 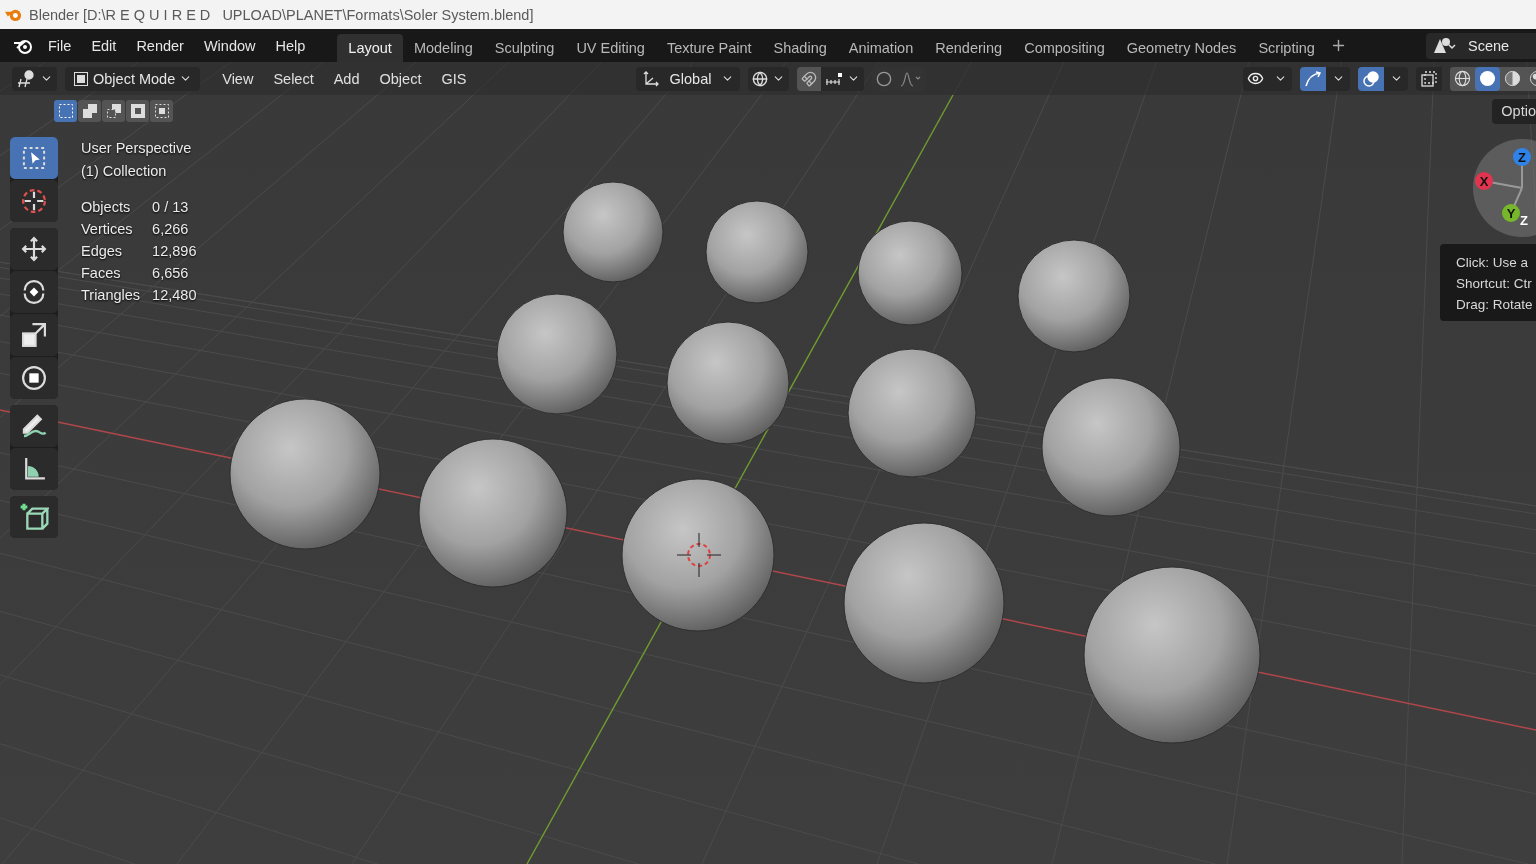 I want to click on magnet-icon, so click(x=809, y=78).